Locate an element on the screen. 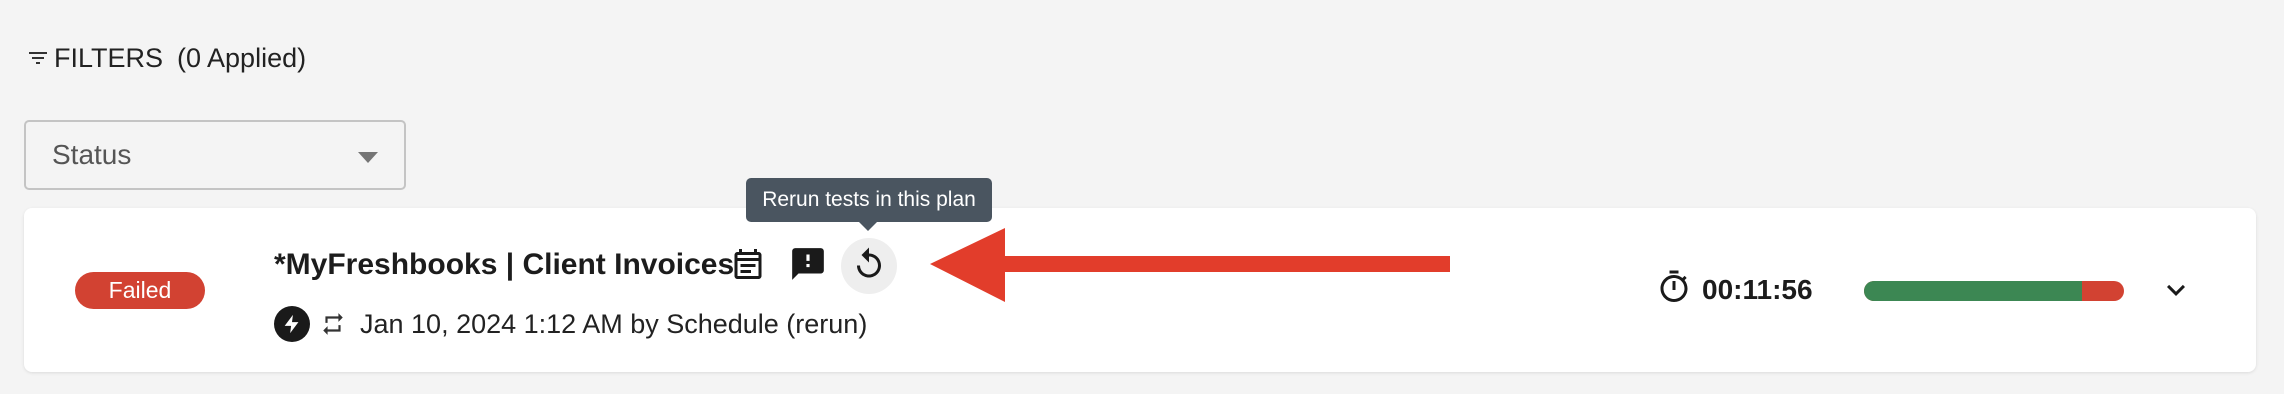  status-filter-select: Status is located at coordinates (215, 155).